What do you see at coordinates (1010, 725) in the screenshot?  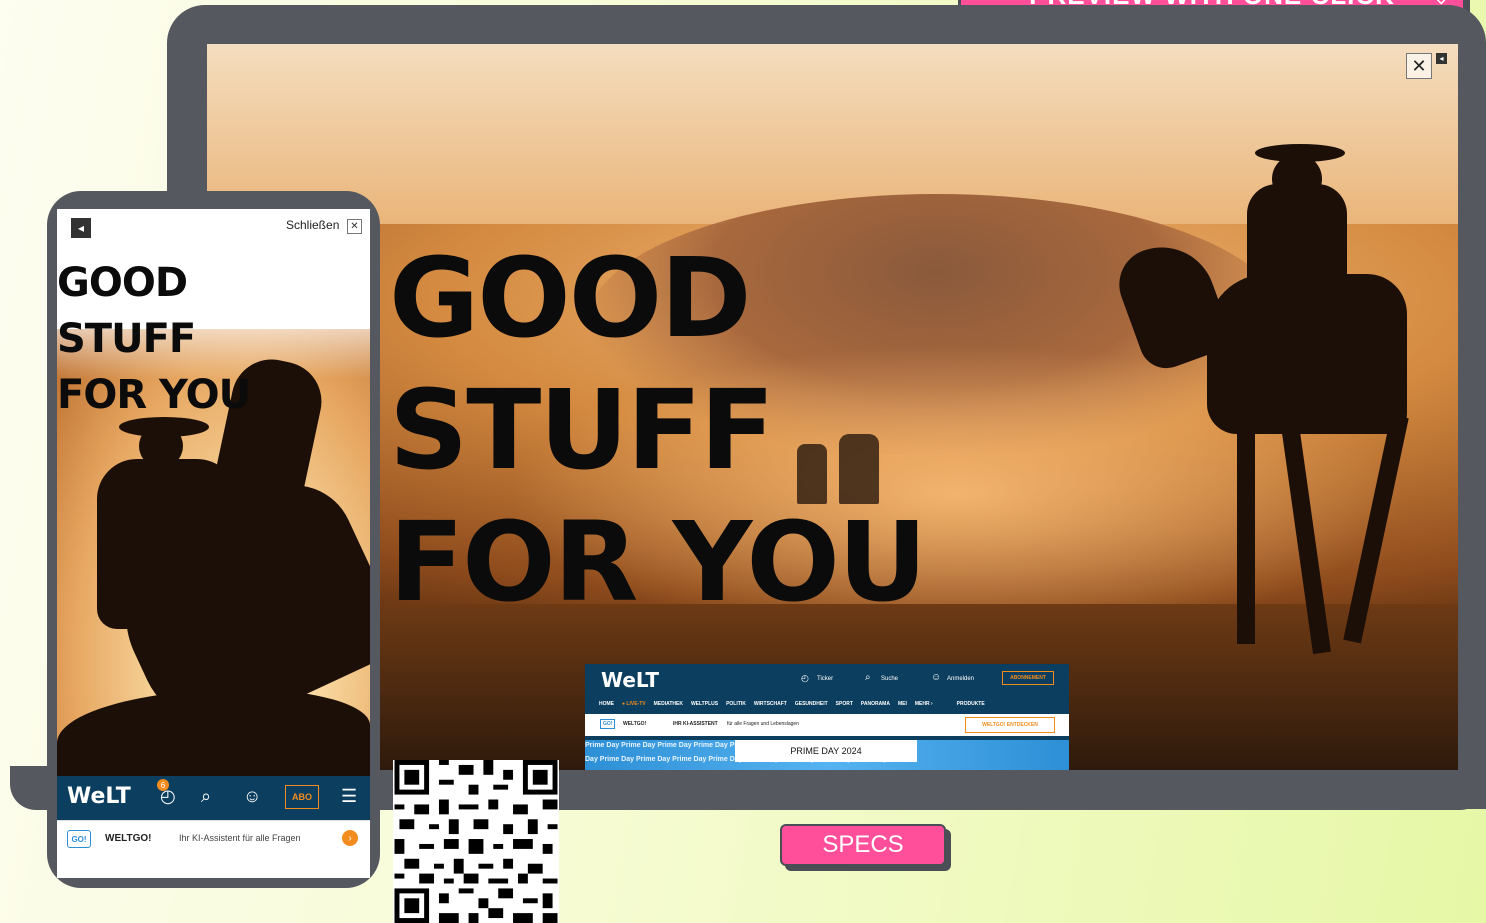 I see `weltgo-entdecken-button: WELTGO! ENTDECKEN` at bounding box center [1010, 725].